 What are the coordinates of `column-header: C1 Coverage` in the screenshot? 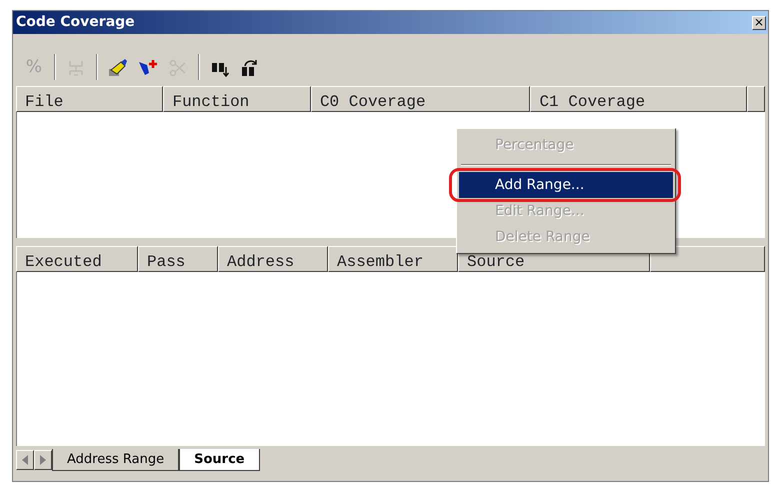 It's located at (639, 99).